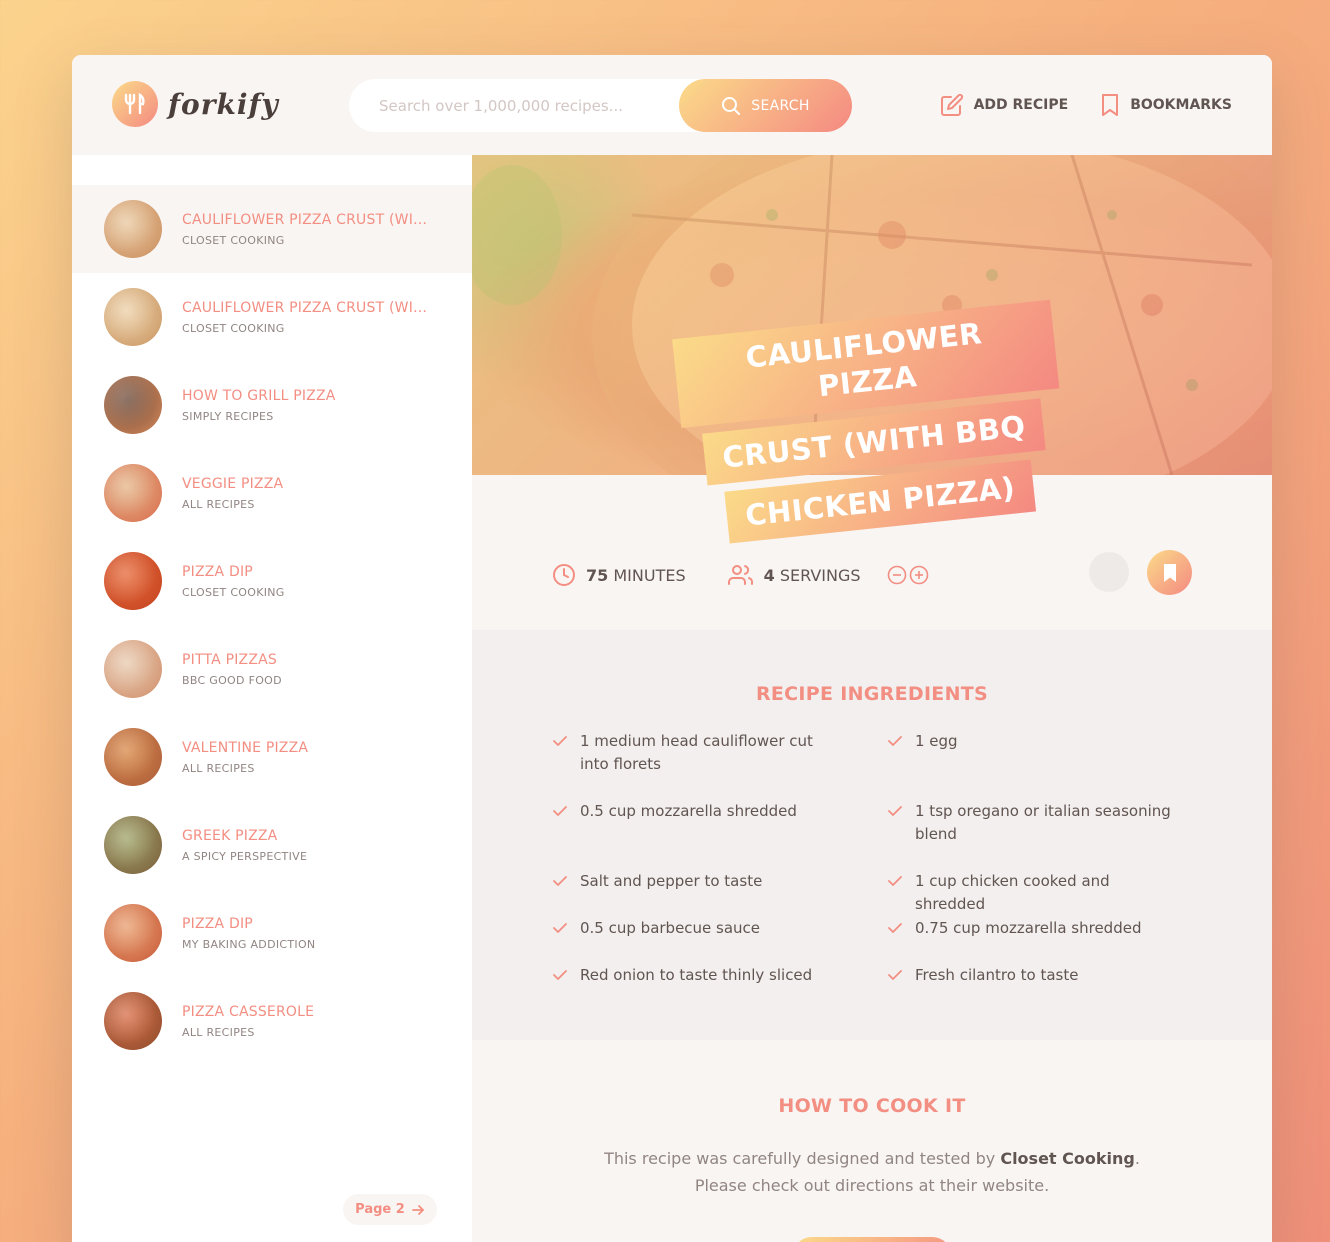 Image resolution: width=1330 pixels, height=1242 pixels. I want to click on header: forkify SEARCH ADD RECIPE, so click(672, 105).